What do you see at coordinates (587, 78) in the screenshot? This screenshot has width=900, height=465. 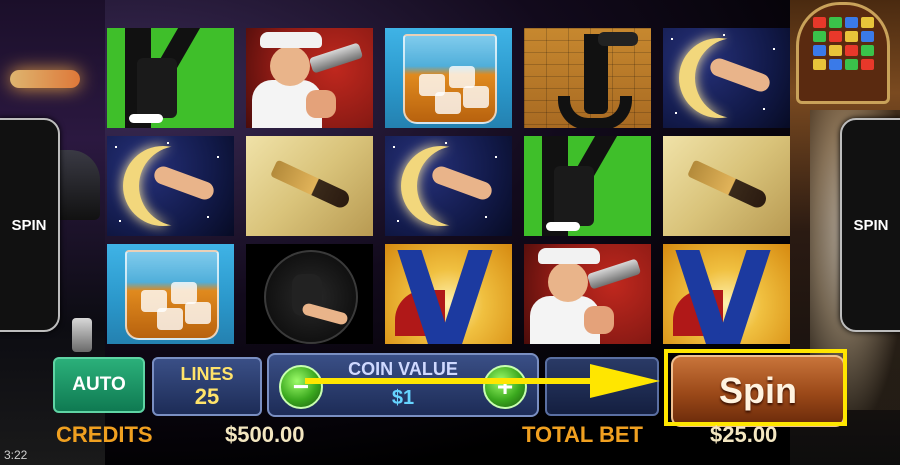 I see `reel-symbol-j-gangster` at bounding box center [587, 78].